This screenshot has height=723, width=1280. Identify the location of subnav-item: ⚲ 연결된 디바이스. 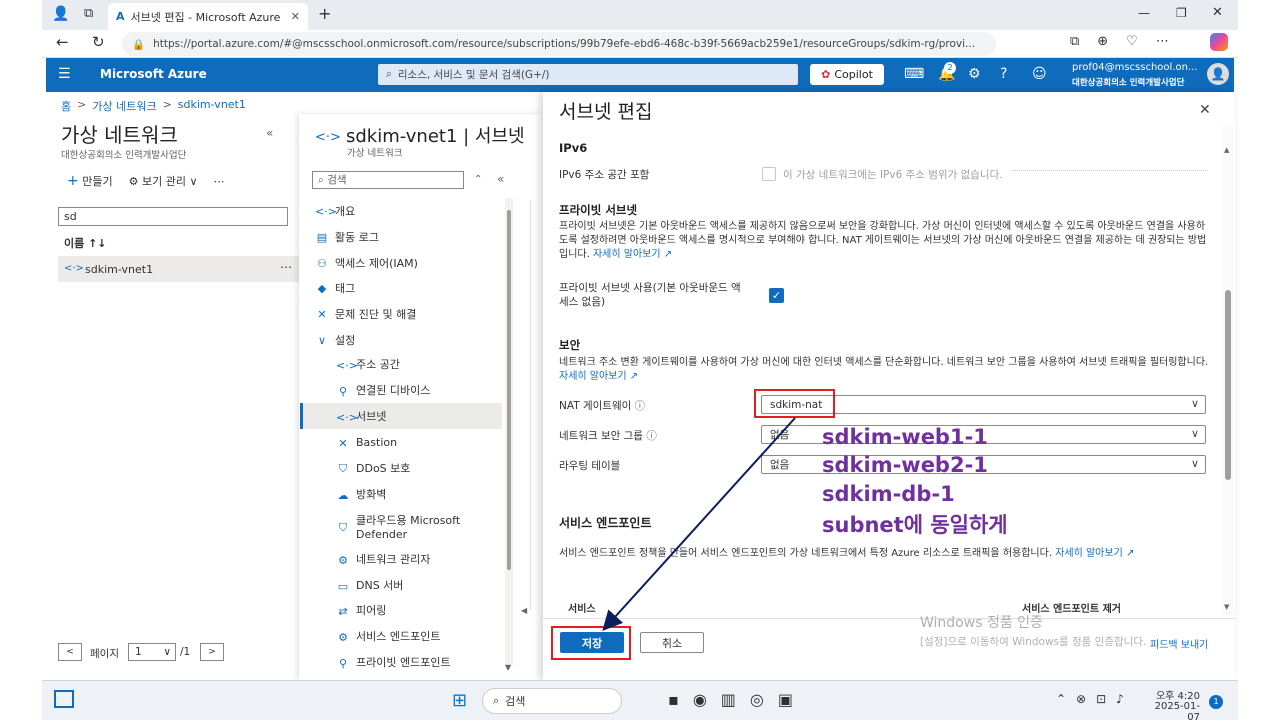
(383, 391).